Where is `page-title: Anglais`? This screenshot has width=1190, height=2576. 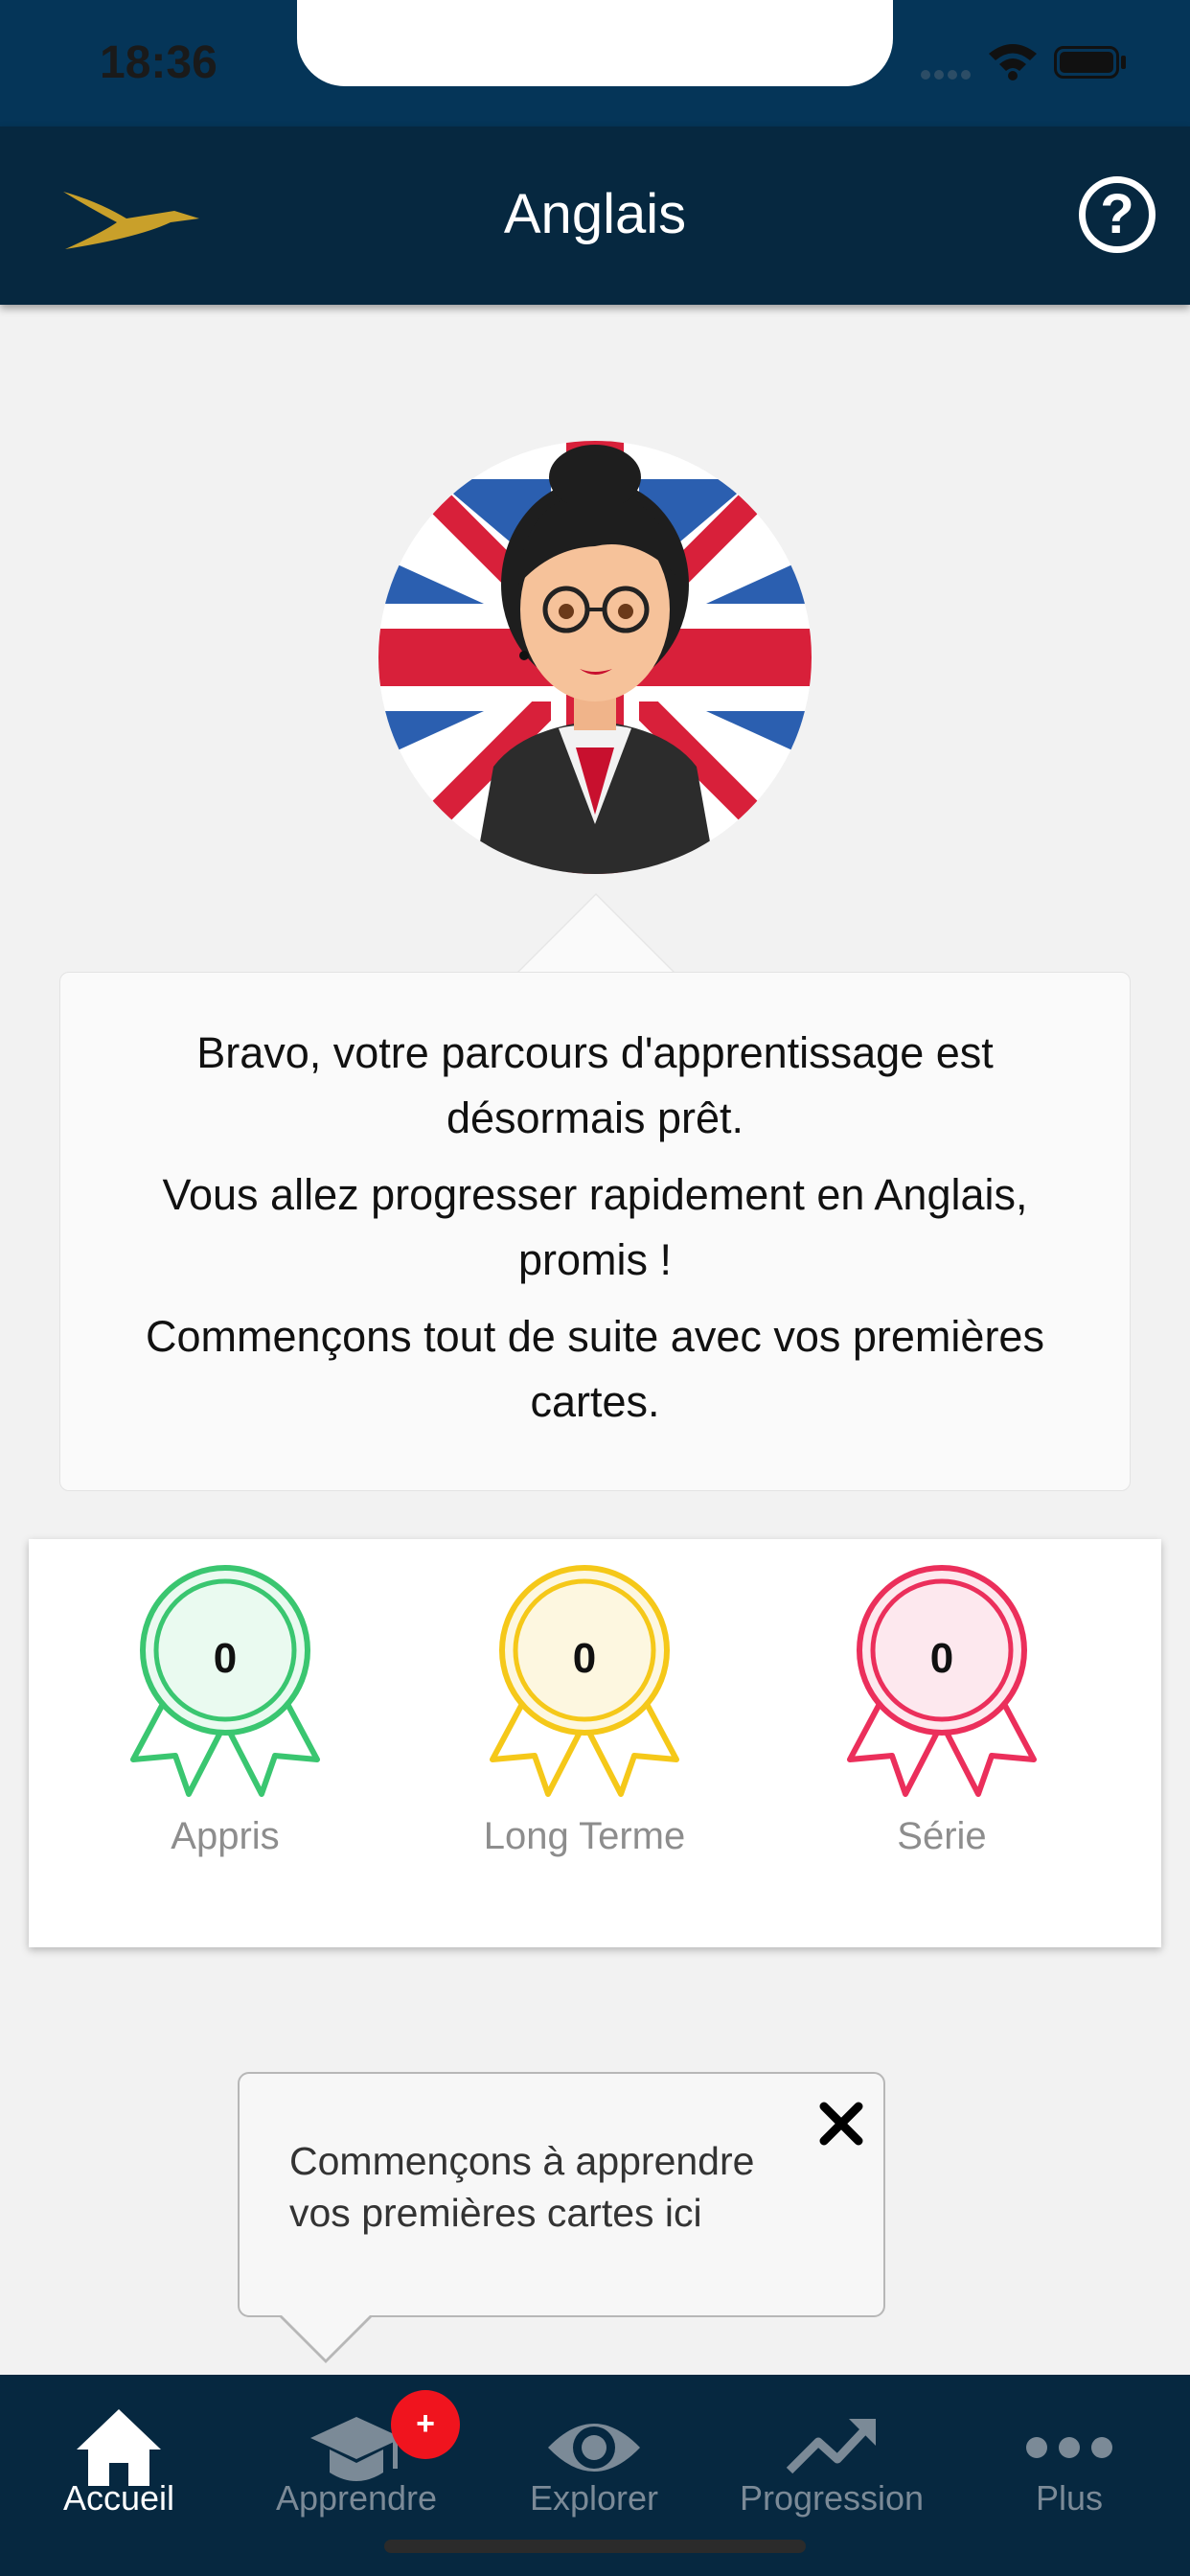 page-title: Anglais is located at coordinates (595, 214).